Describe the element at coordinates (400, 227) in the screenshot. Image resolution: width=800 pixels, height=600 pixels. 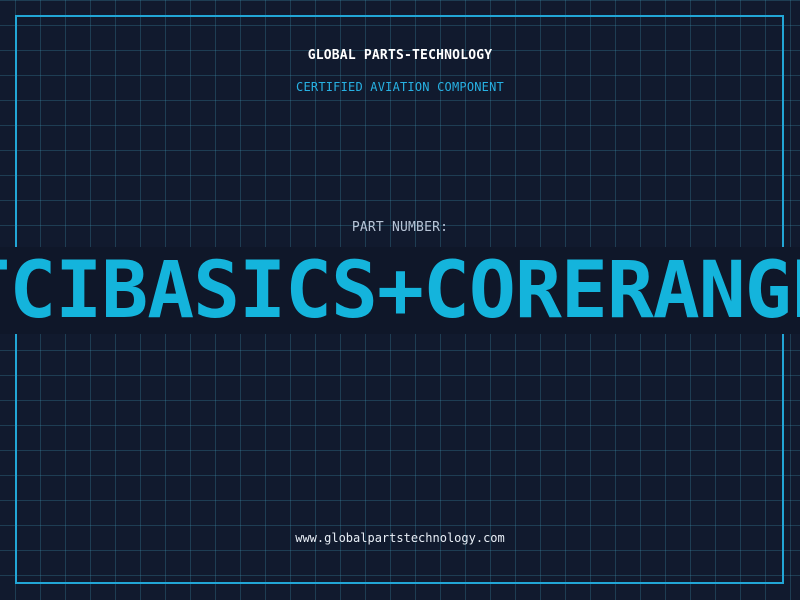
I see `part-number-label: PART NUMBER:` at that location.